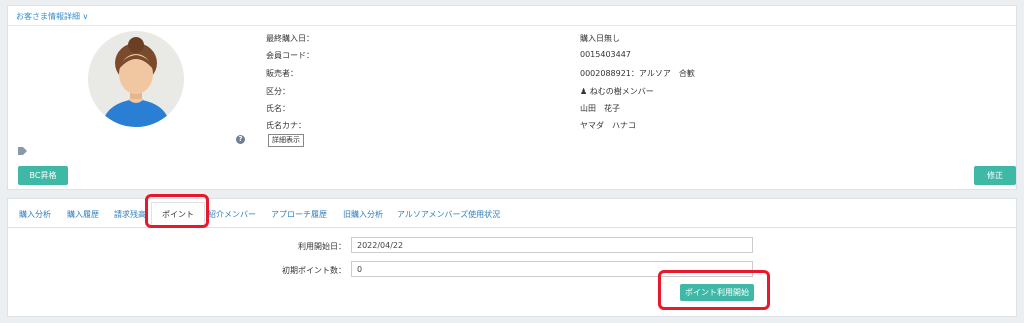 The width and height of the screenshot is (1024, 323). Describe the element at coordinates (552, 269) in the screenshot. I see `initial-points-input` at that location.